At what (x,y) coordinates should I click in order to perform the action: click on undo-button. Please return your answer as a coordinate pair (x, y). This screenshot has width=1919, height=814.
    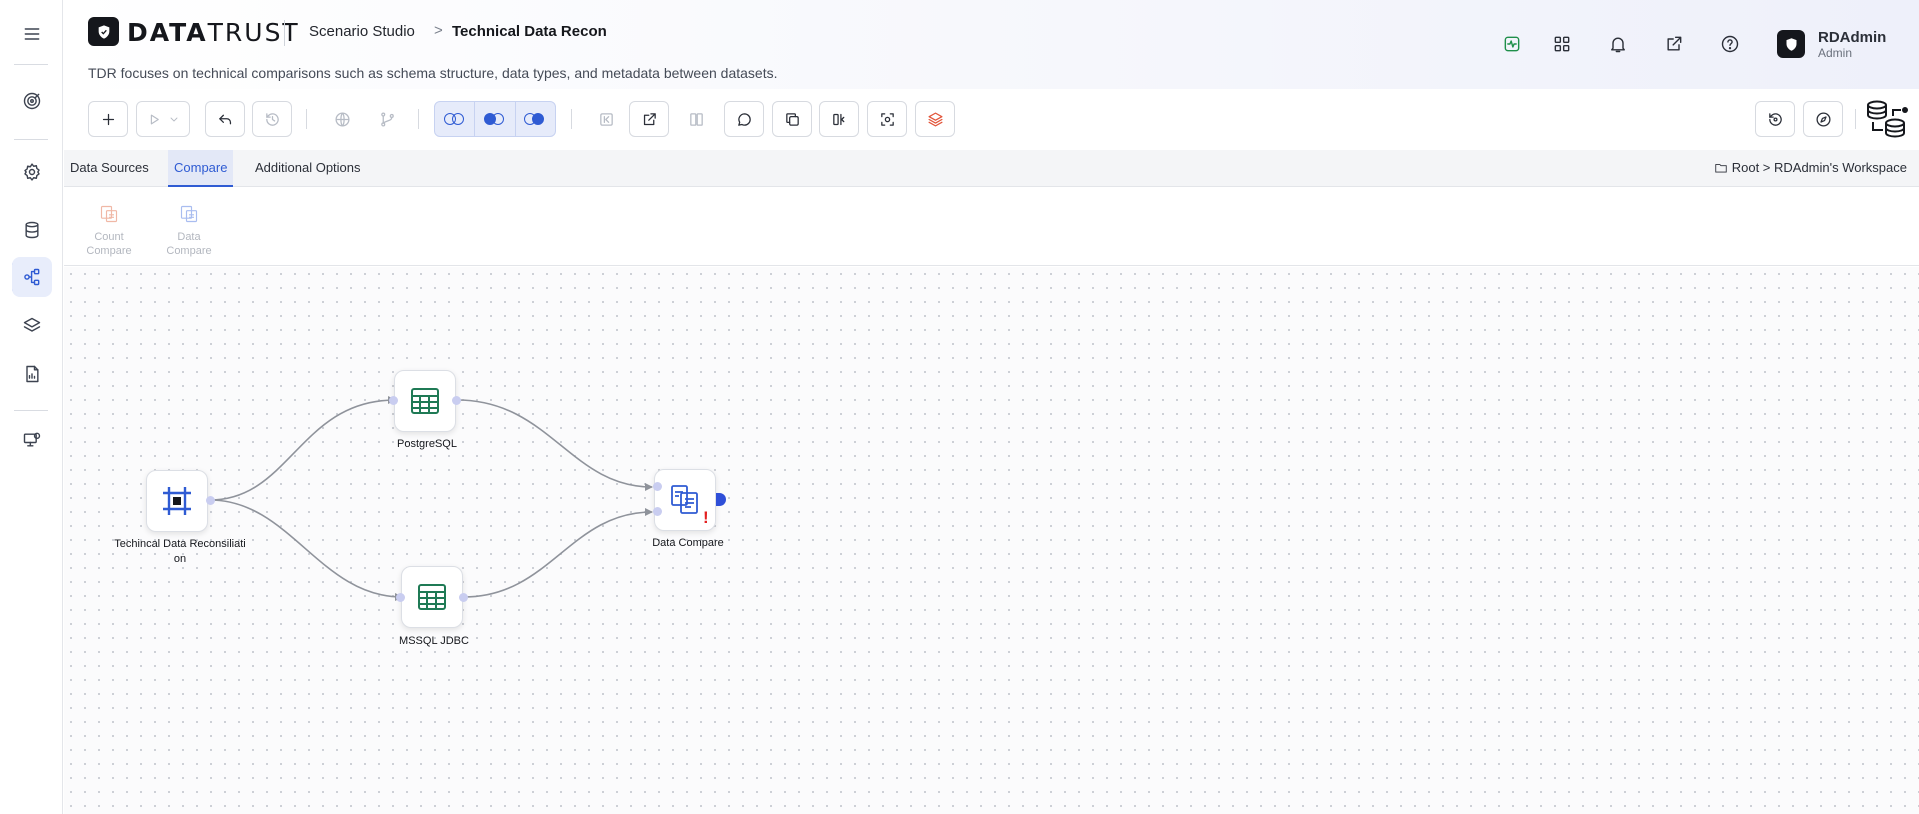
    Looking at the image, I should click on (225, 119).